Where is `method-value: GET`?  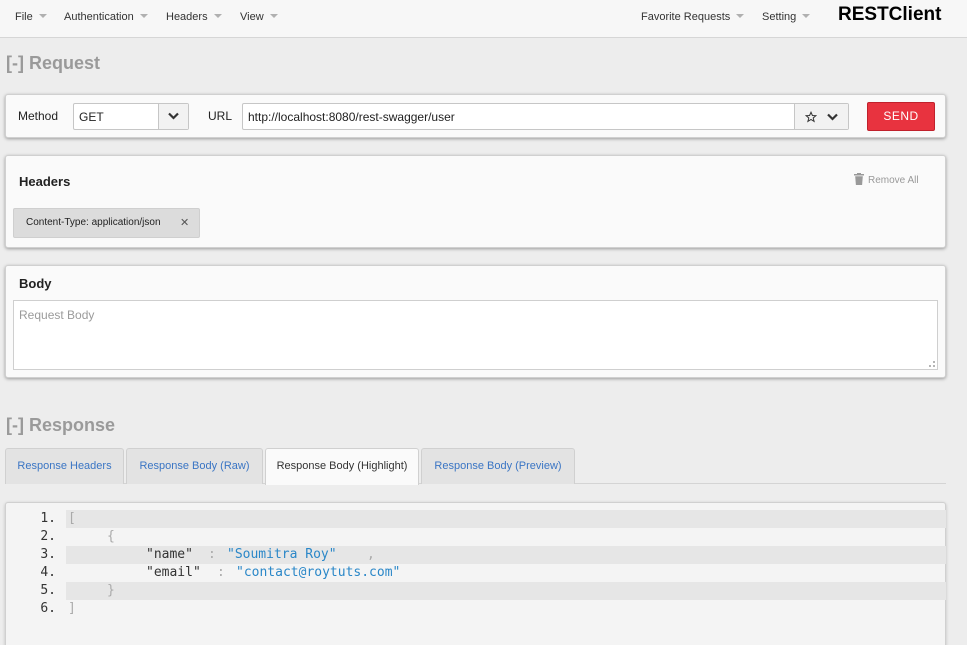 method-value: GET is located at coordinates (91, 117).